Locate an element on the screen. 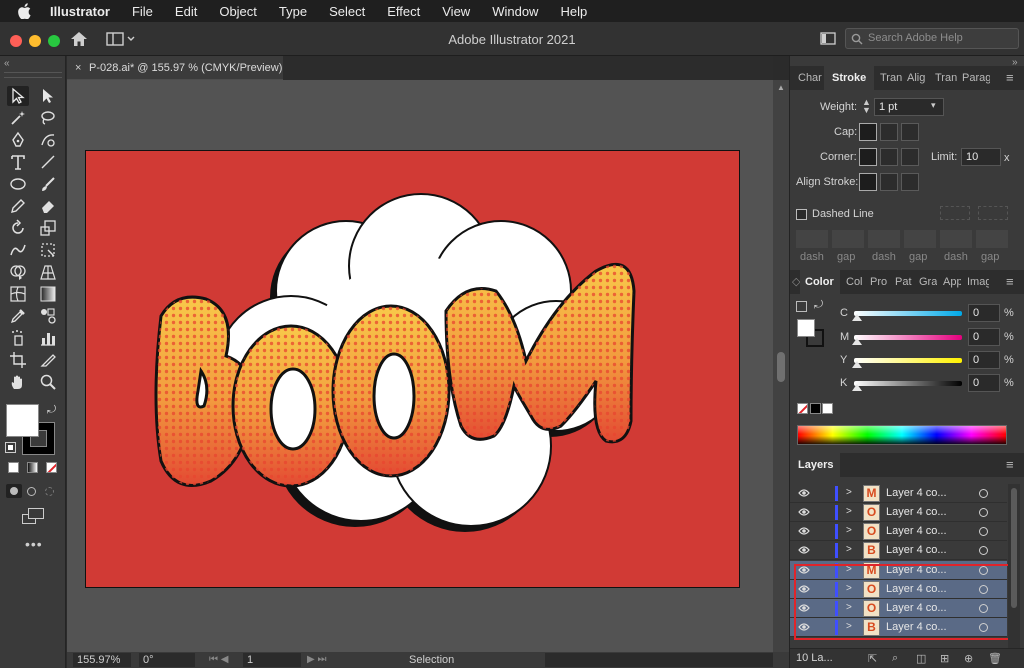 This screenshot has width=1024, height=668. paintbrush-tool-icon is located at coordinates (48, 184).